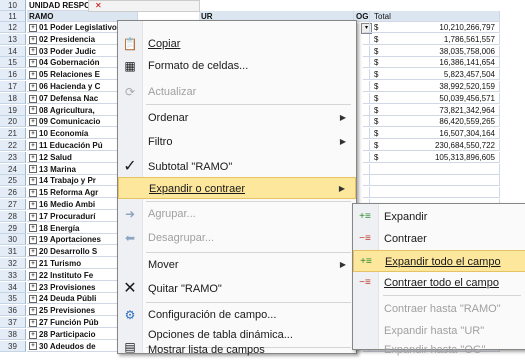 This screenshot has height=361, width=525. What do you see at coordinates (237, 142) in the screenshot?
I see `menu-item-filtro: Filtro ▶` at bounding box center [237, 142].